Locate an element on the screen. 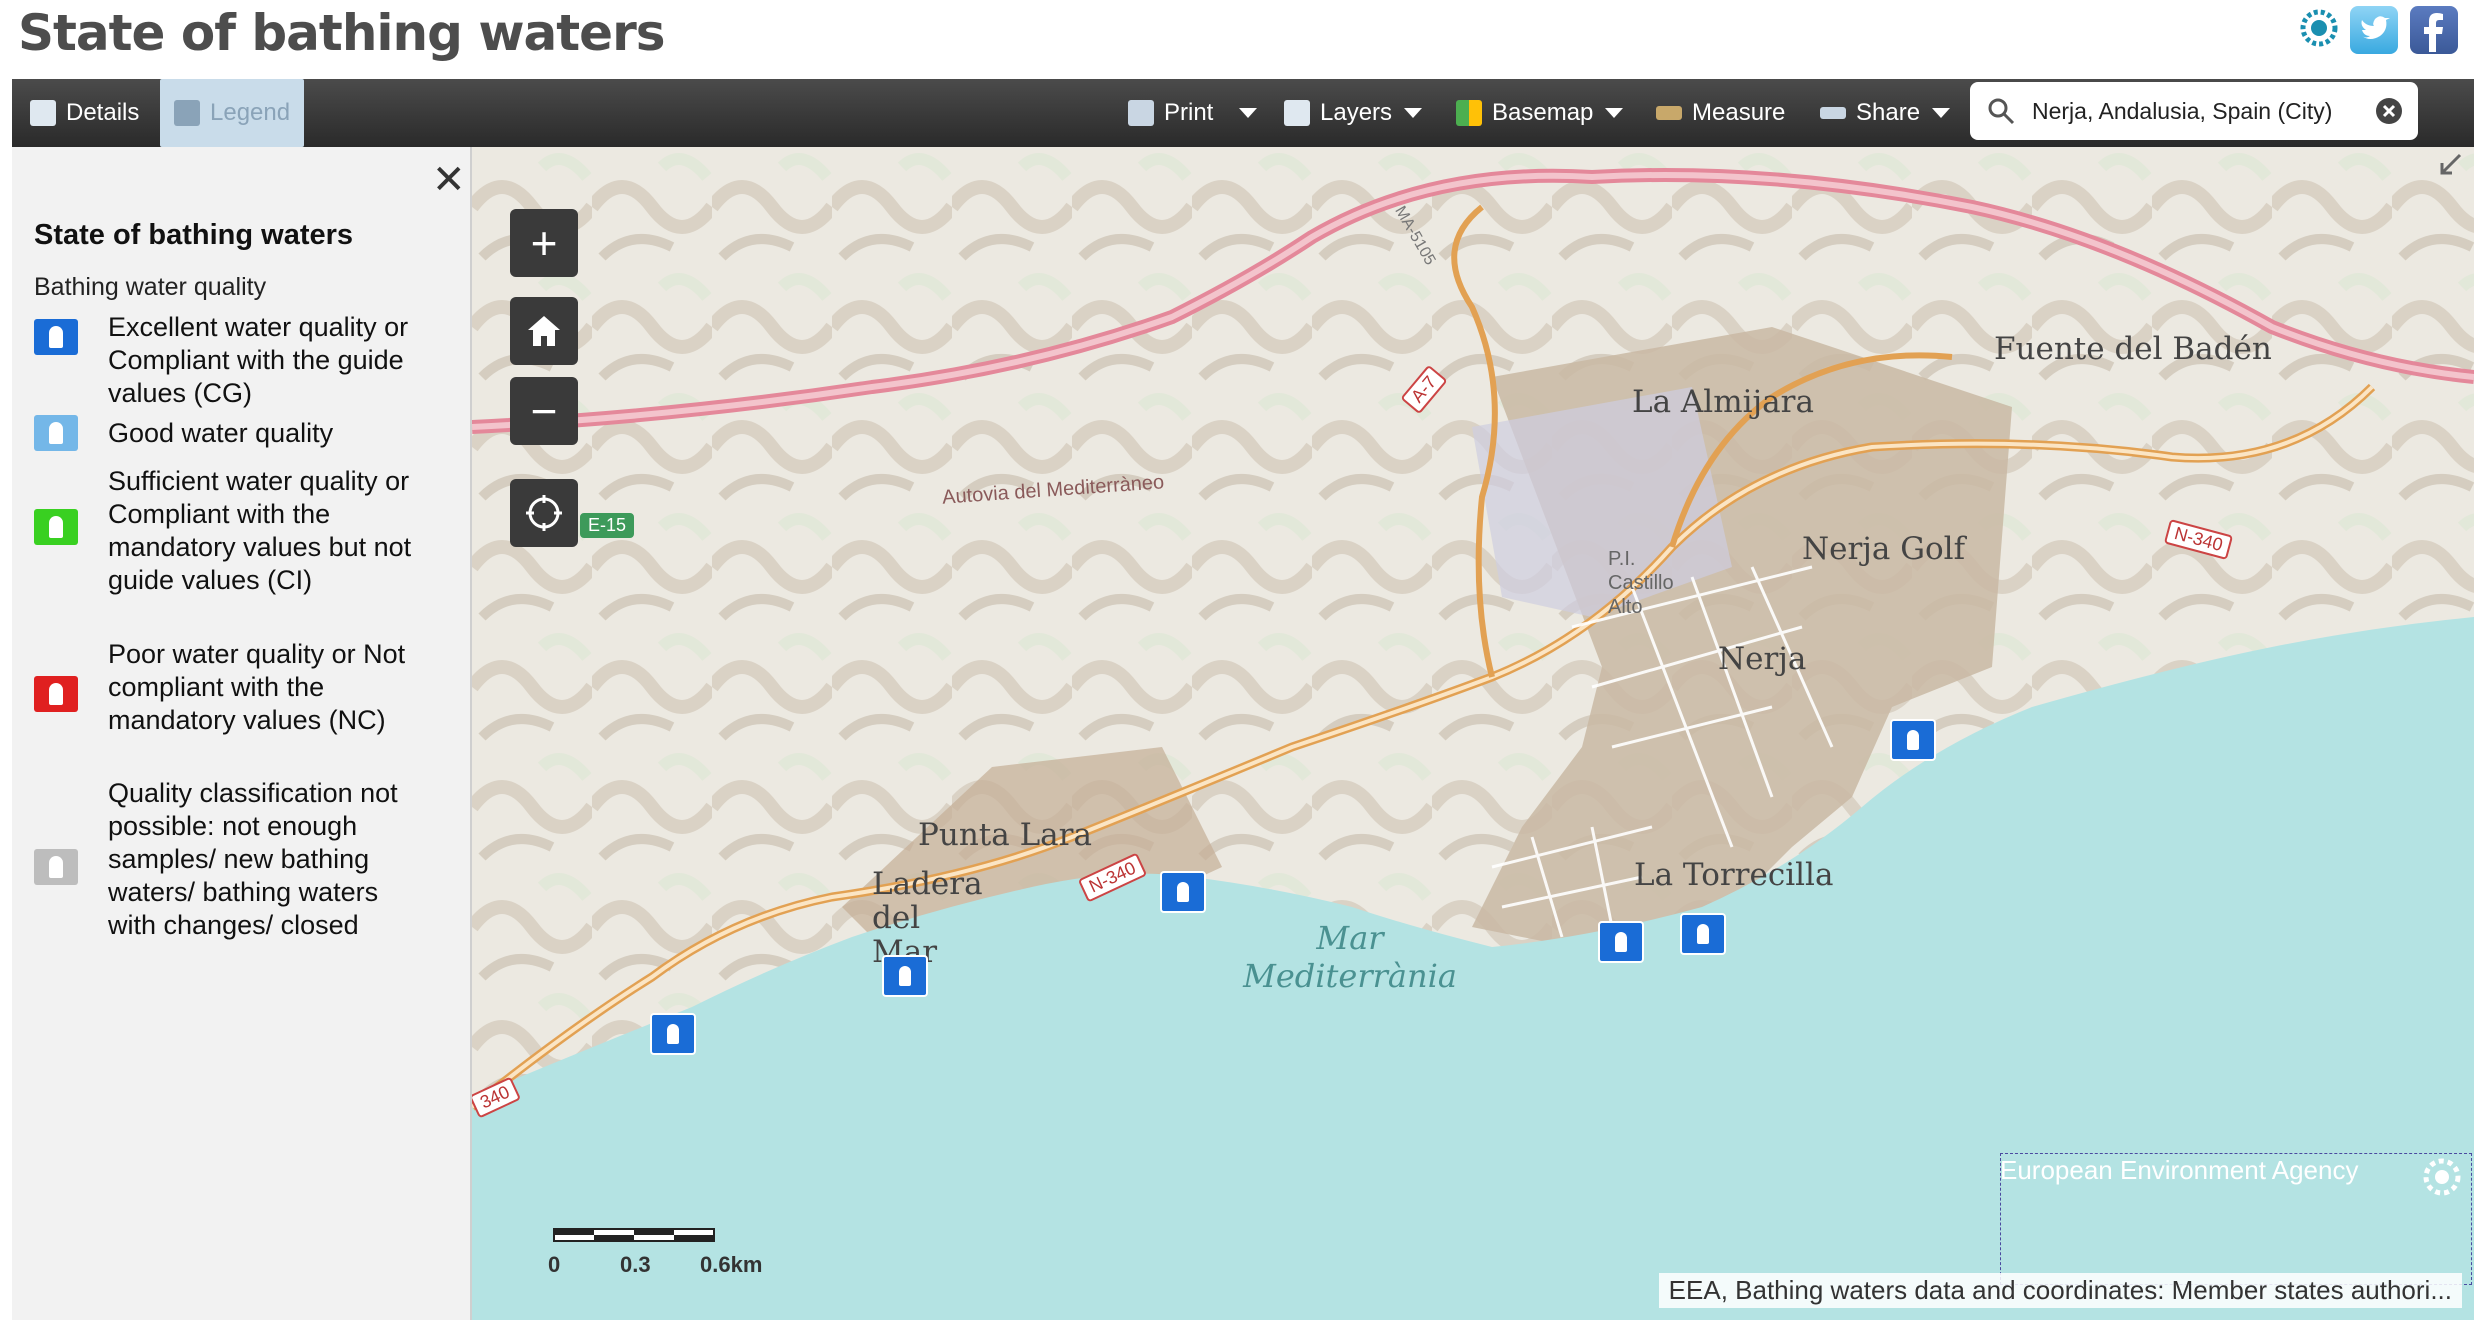 The width and height of the screenshot is (2484, 1338). home-button is located at coordinates (544, 331).